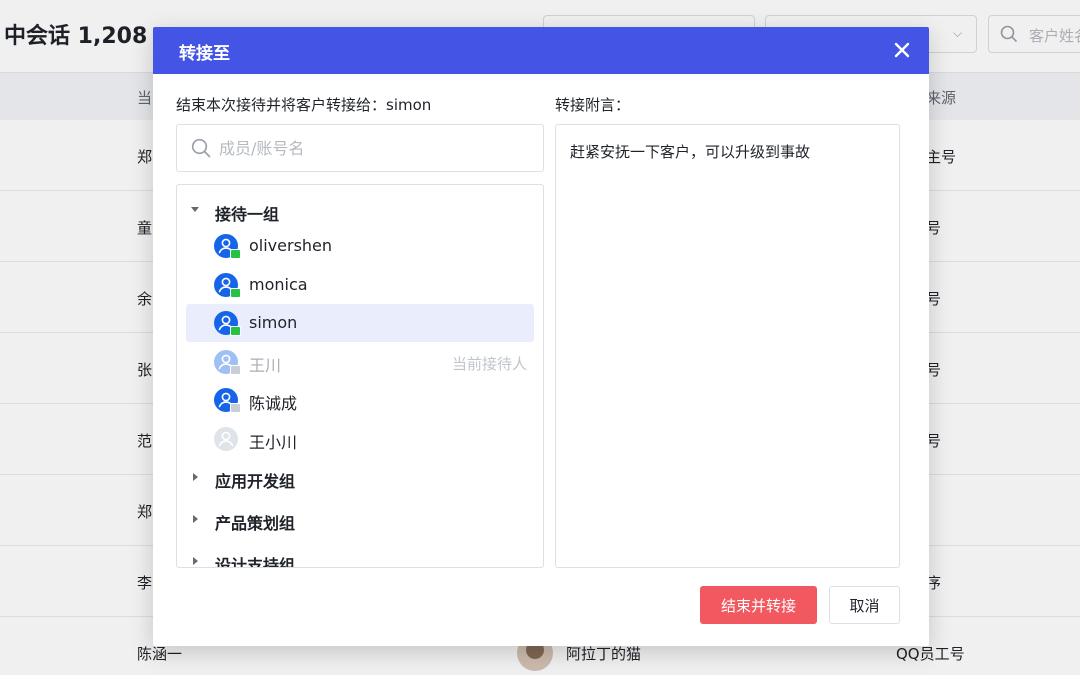  I want to click on dialog-header: 转接至, so click(541, 50).